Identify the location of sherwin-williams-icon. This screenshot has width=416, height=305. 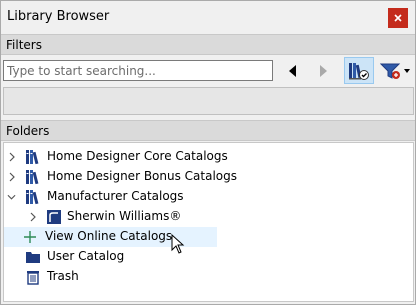
(54, 217).